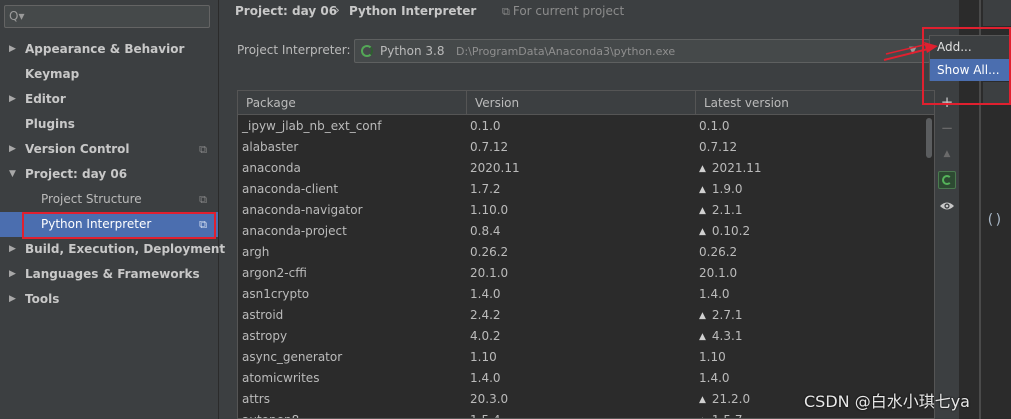 The height and width of the screenshot is (419, 1011). Describe the element at coordinates (720, 190) in the screenshot. I see `package-latest-version: ▲ 1.9.0` at that location.